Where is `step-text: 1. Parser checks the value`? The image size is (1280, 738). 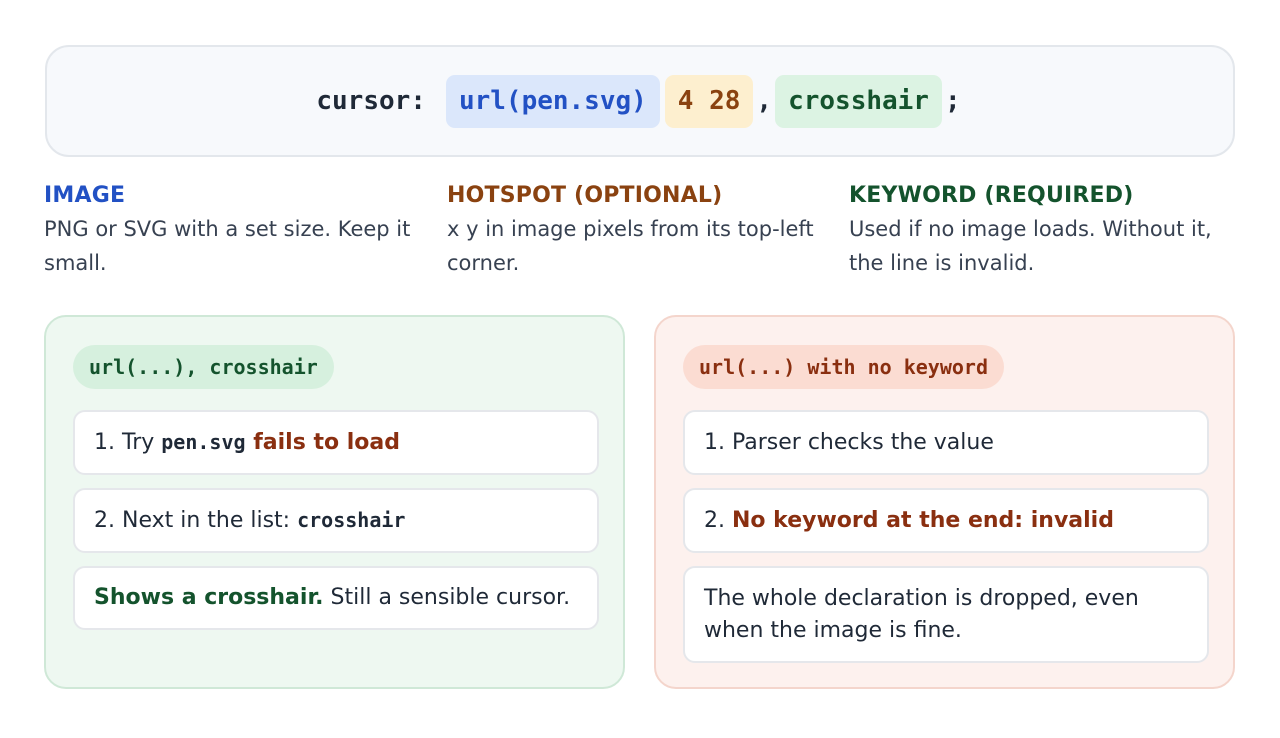
step-text: 1. Parser checks the value is located at coordinates (849, 442).